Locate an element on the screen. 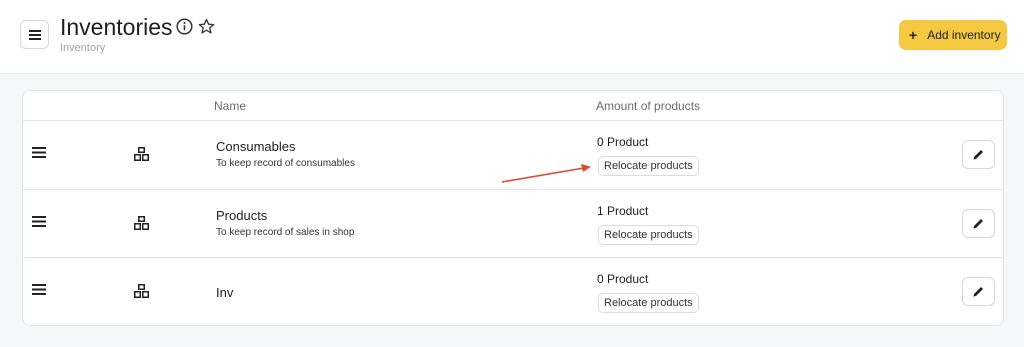  page-subtitle: Inventory is located at coordinates (83, 48).